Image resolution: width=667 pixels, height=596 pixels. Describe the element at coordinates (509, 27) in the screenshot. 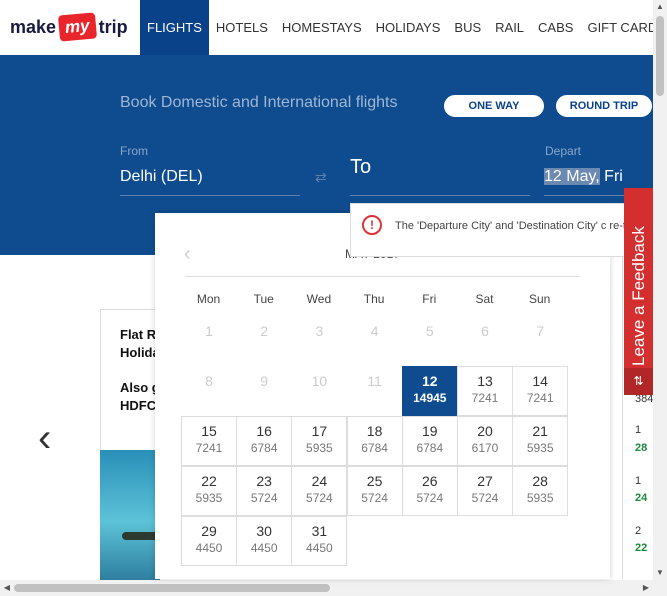

I see `nav-rail: RAIL` at that location.